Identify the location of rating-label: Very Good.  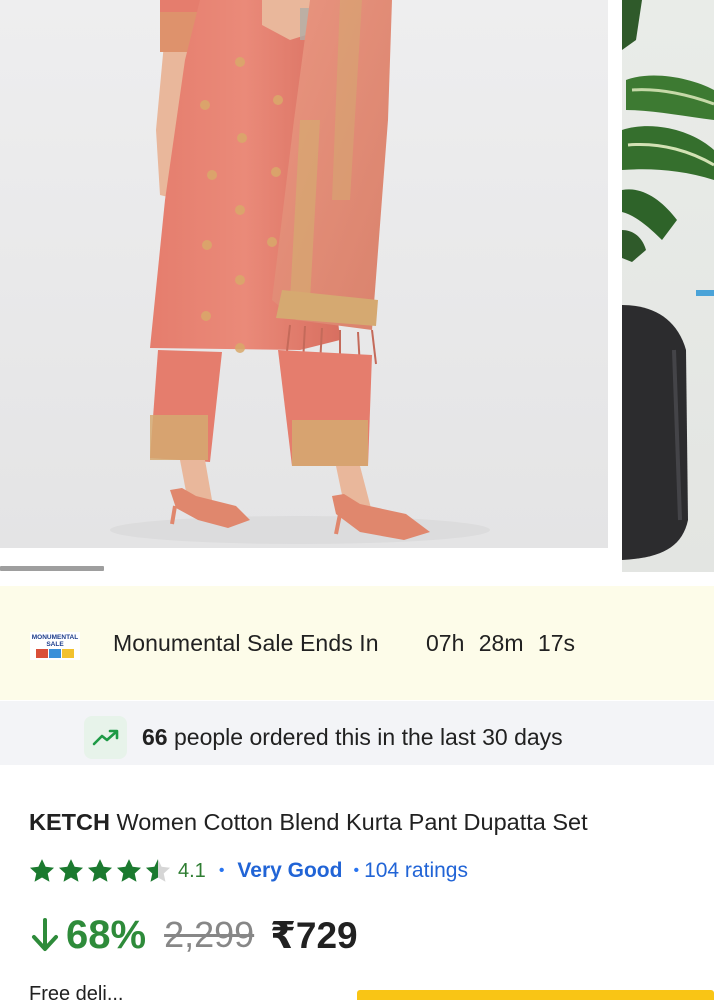
(290, 870).